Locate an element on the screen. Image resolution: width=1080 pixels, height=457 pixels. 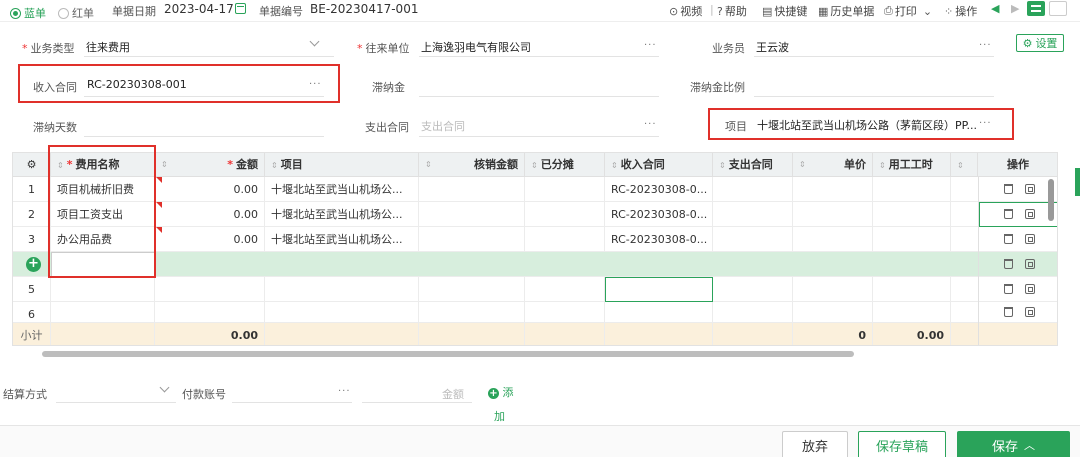
red-order-radio: 红单 is located at coordinates (76, 13).